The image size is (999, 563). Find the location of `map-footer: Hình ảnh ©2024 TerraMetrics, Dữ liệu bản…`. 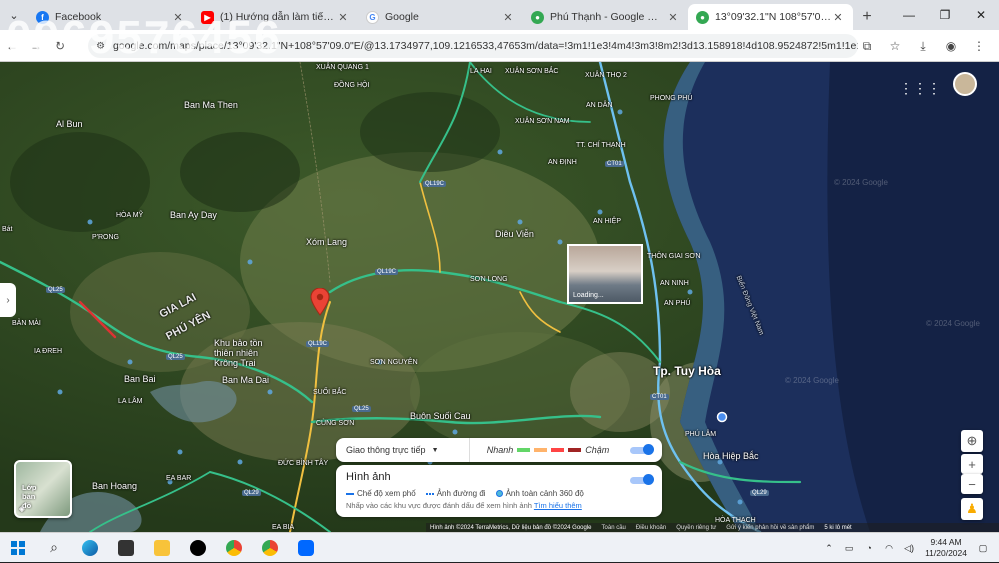

map-footer: Hình ảnh ©2024 TerraMetrics, Dữ liệu bản… is located at coordinates (712, 527).